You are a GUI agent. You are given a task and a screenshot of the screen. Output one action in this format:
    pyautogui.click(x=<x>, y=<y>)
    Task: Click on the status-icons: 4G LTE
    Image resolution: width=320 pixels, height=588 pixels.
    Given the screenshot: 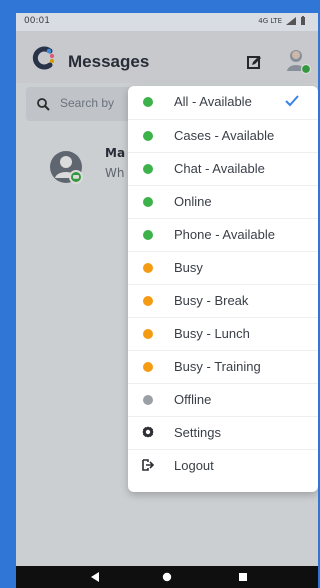 What is the action you would take?
    pyautogui.click(x=282, y=20)
    